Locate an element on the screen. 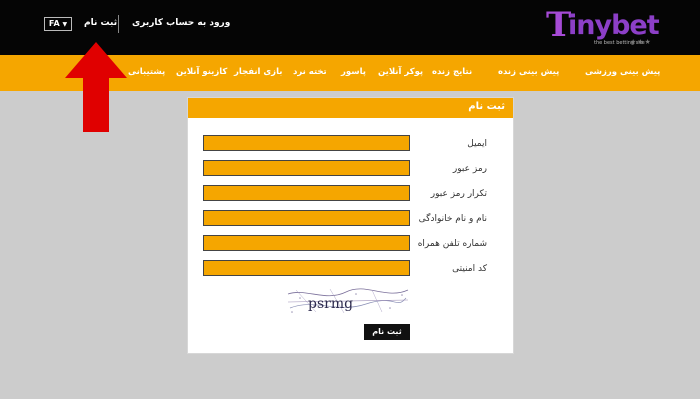 Image resolution: width=700 pixels, height=399 pixels. register-submit-button: ثبت نام is located at coordinates (387, 332).